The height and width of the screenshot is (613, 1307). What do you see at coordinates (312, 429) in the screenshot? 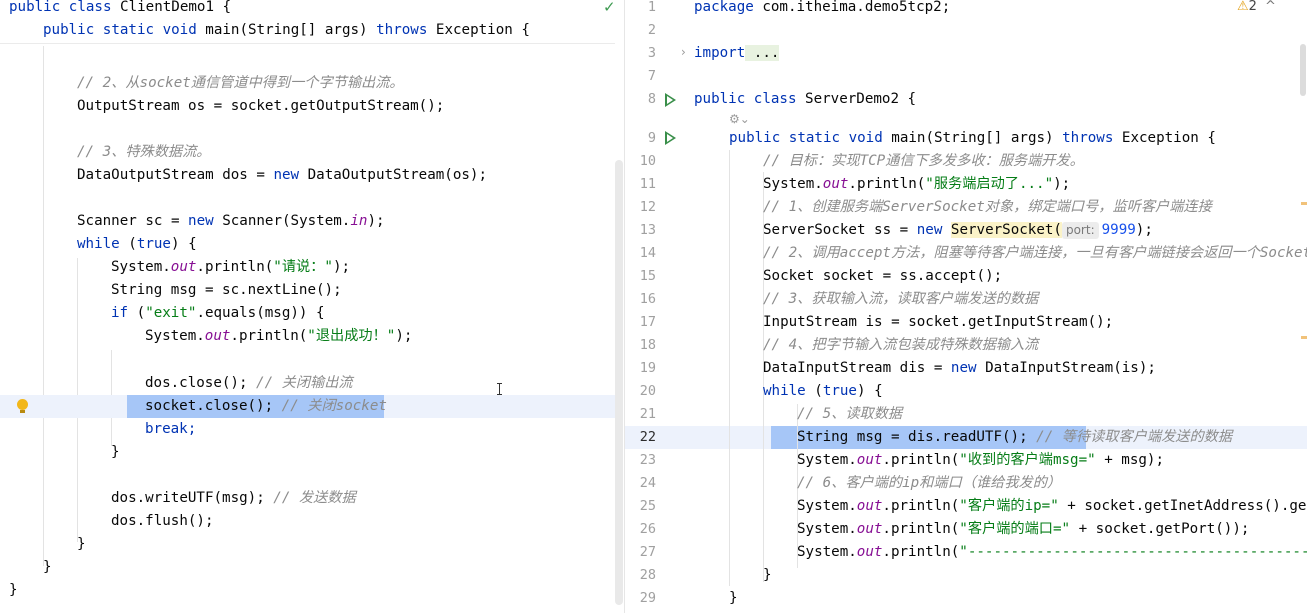
I see `code-line: break;` at bounding box center [312, 429].